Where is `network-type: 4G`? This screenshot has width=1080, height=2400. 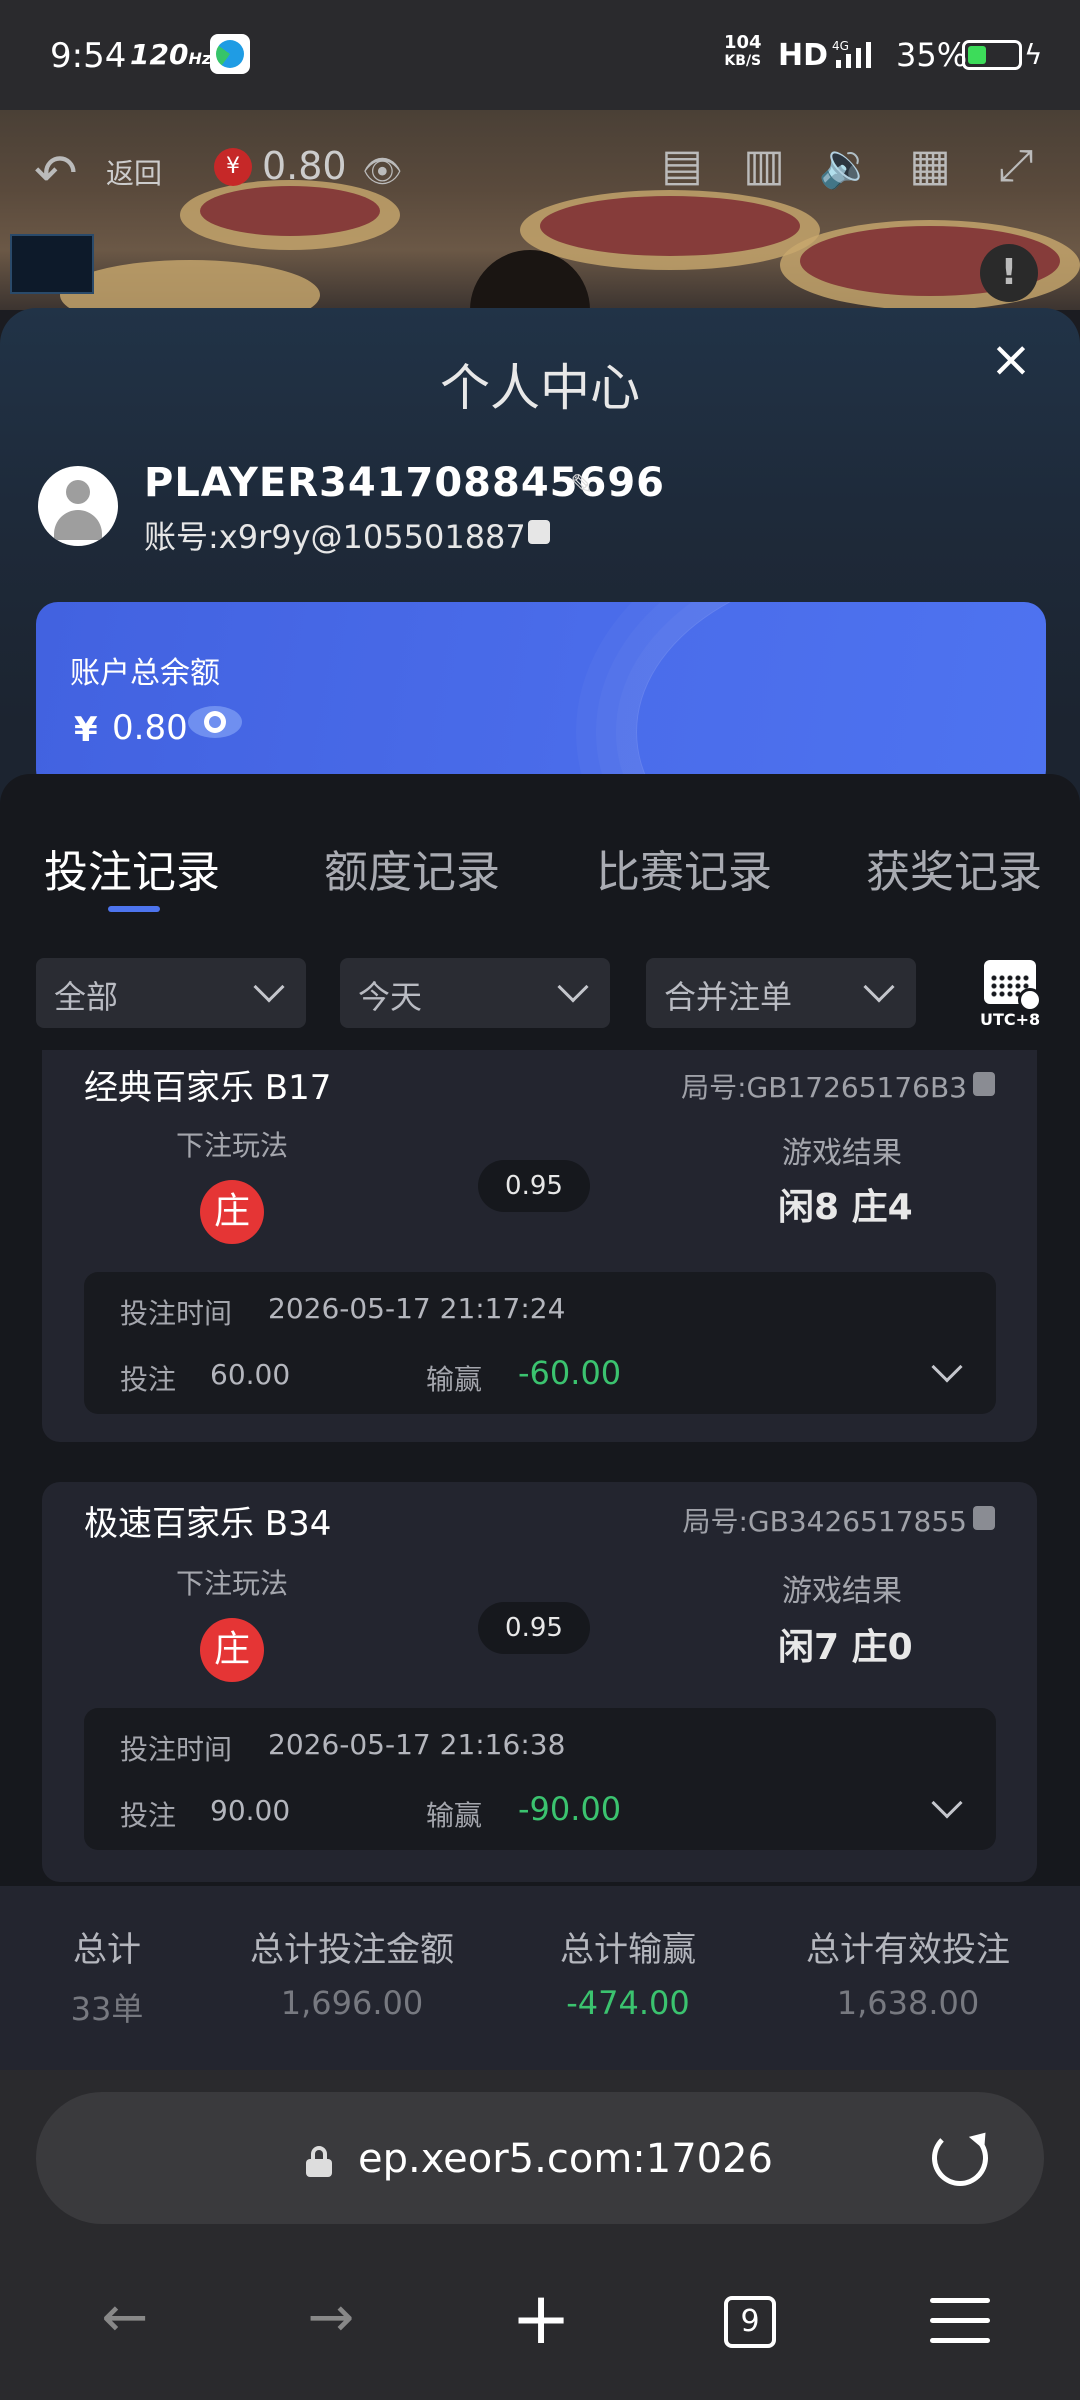
network-type: 4G is located at coordinates (840, 46).